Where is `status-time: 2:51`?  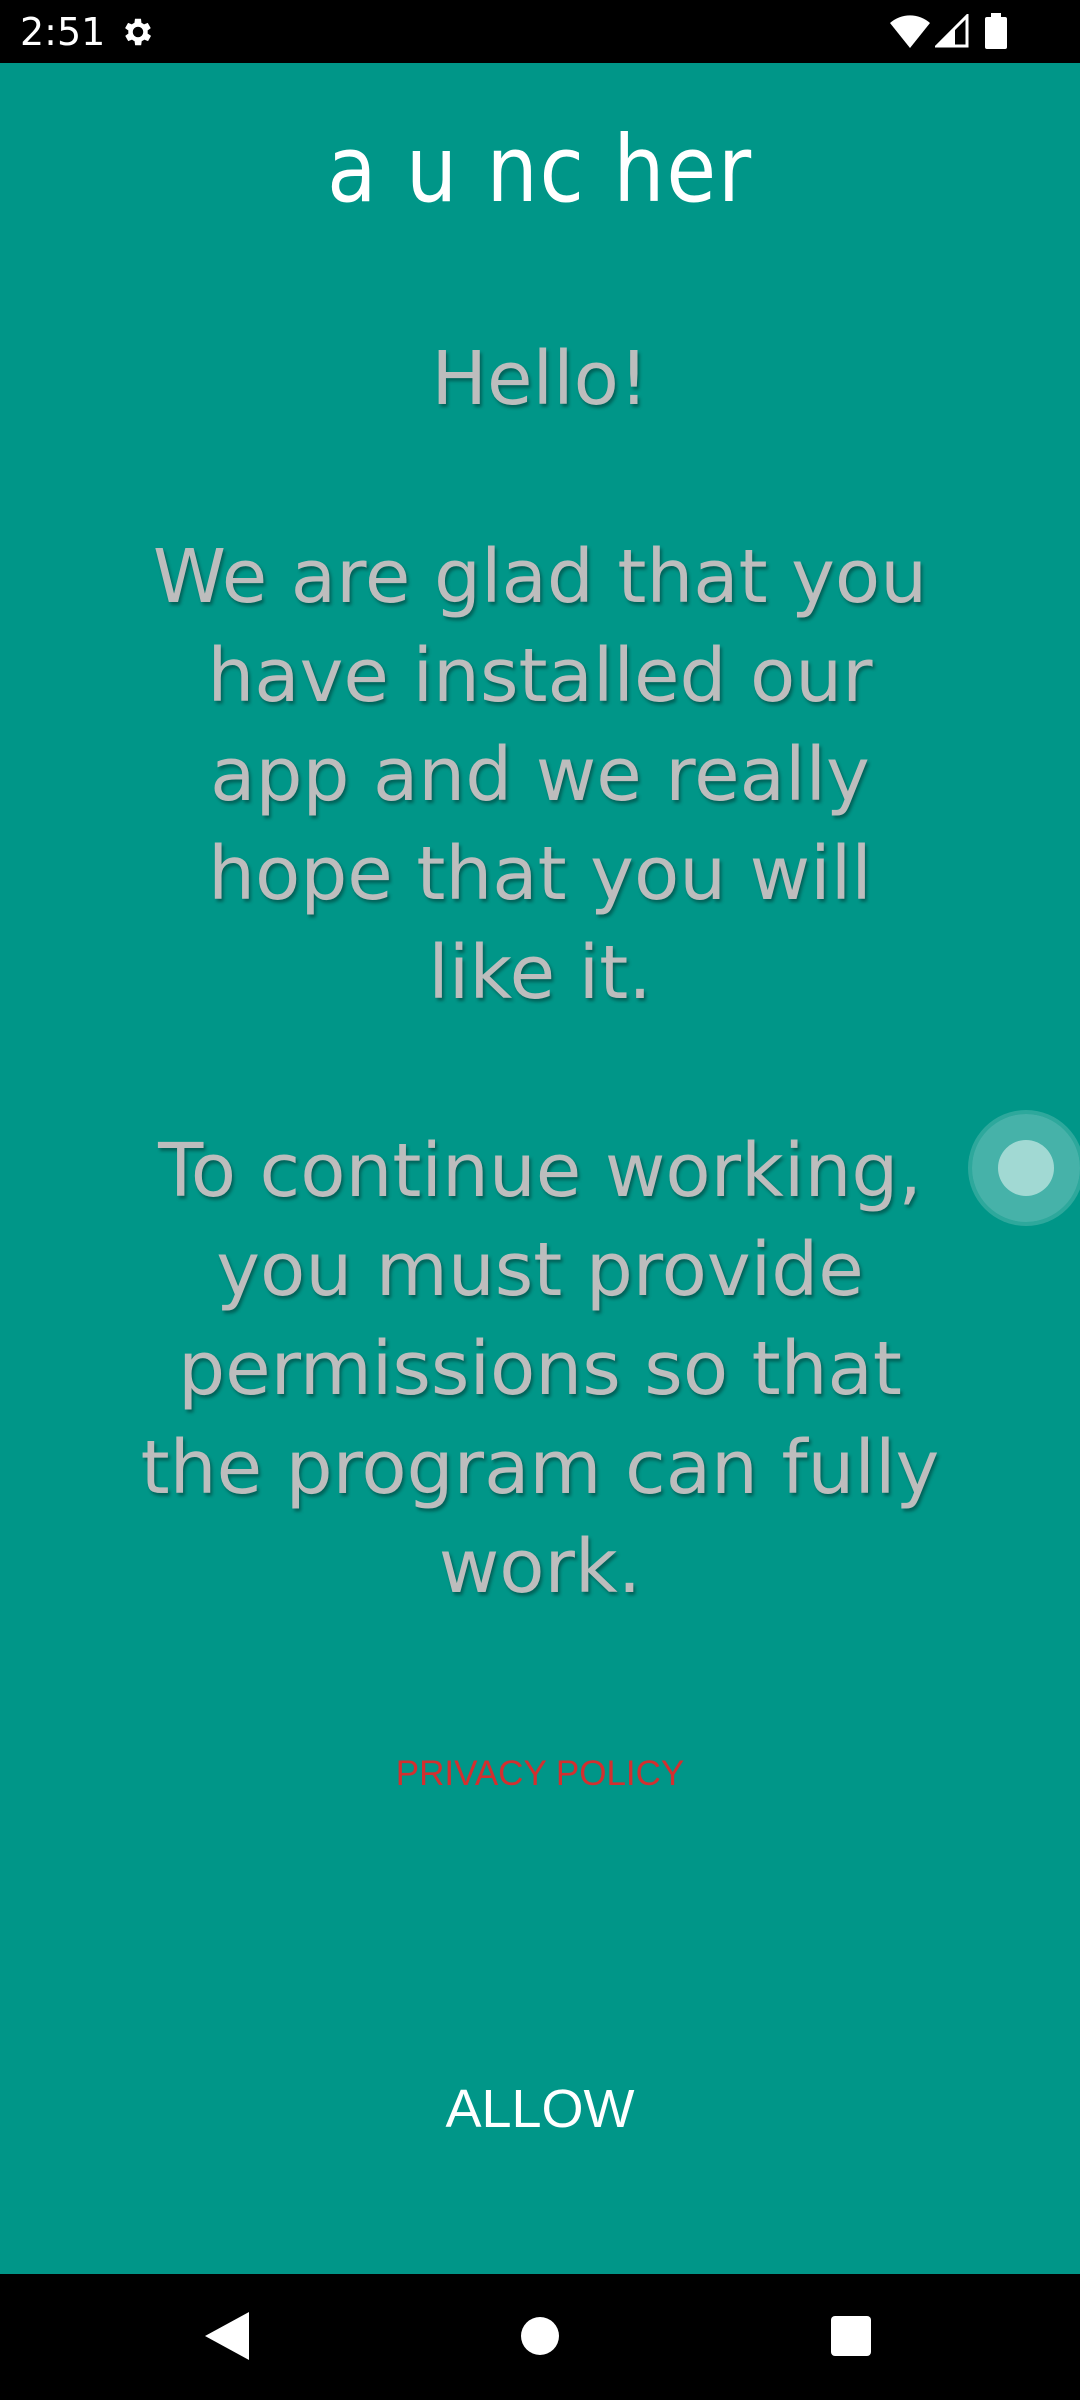 status-time: 2:51 is located at coordinates (63, 32).